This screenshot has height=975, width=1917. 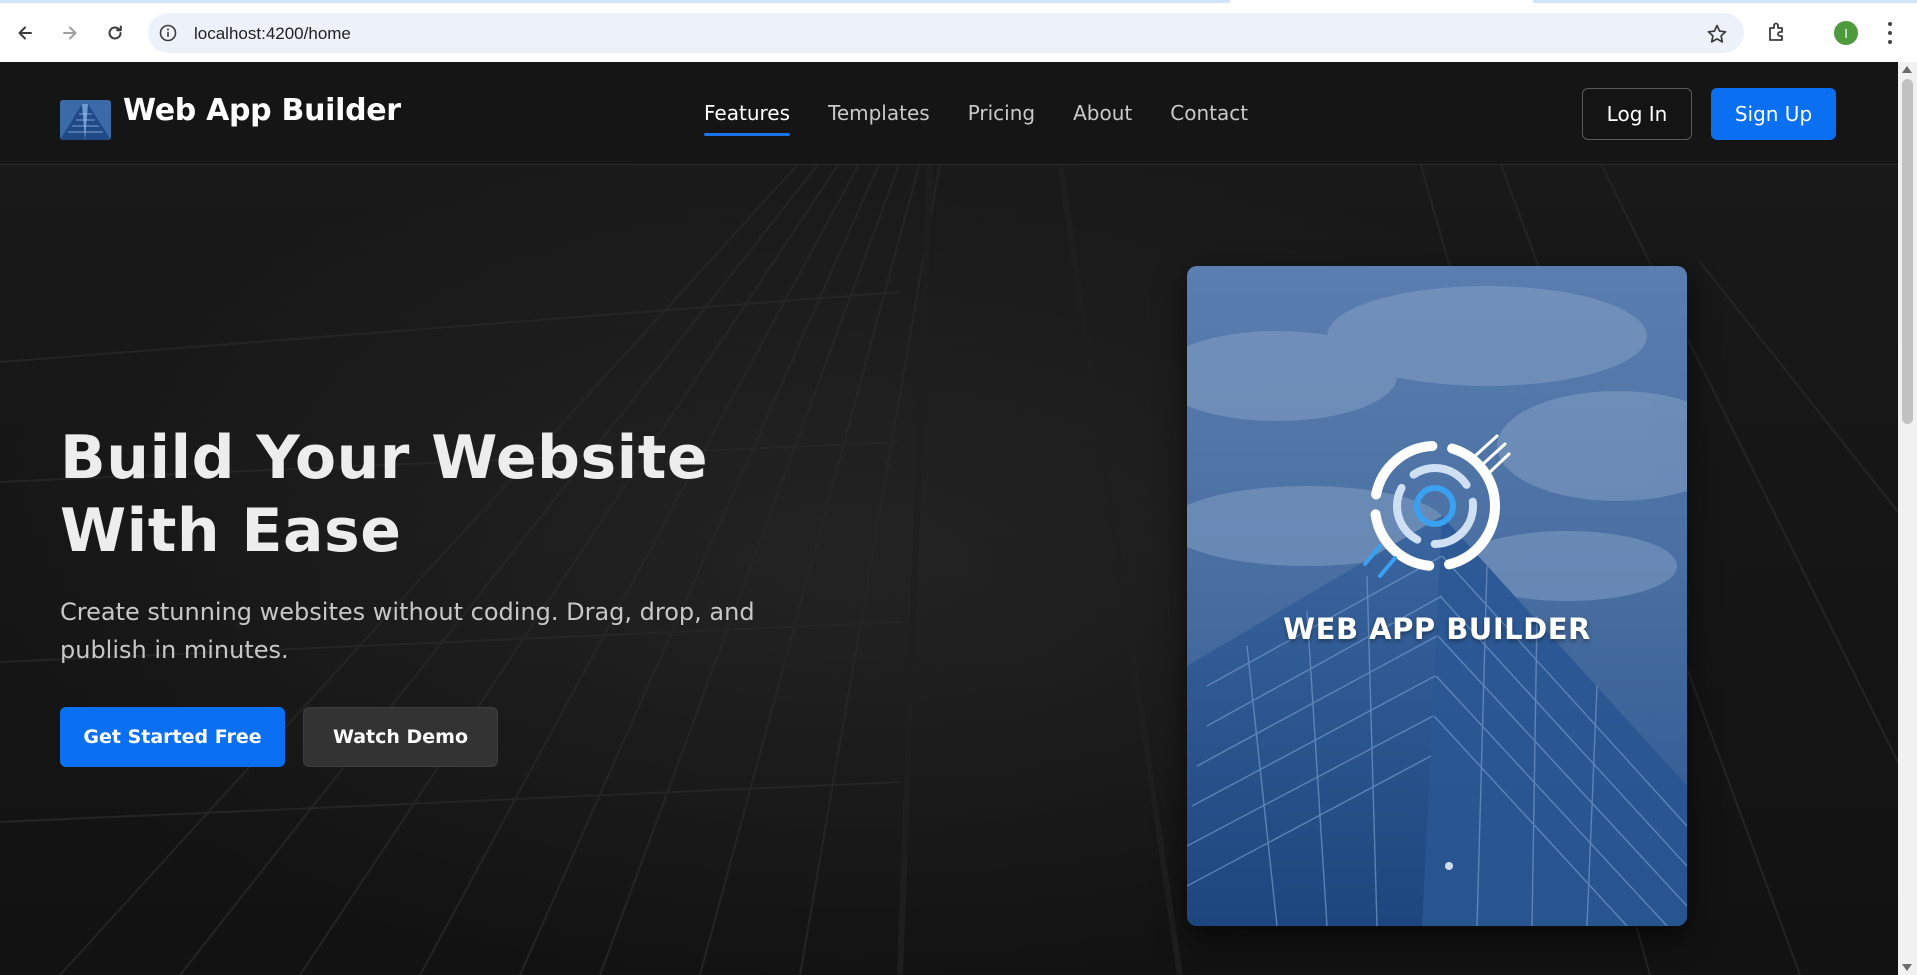 What do you see at coordinates (1001, 117) in the screenshot?
I see `nav-link-pricing: Pricing` at bounding box center [1001, 117].